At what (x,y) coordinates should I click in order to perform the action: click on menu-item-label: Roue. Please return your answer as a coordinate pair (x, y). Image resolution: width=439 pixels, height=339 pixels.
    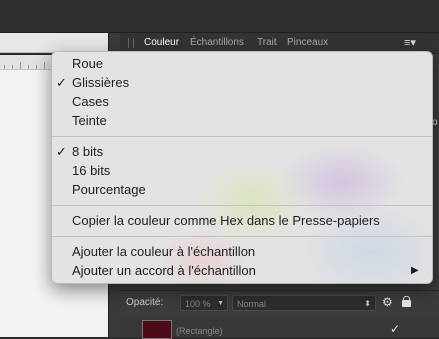
    Looking at the image, I should click on (88, 63).